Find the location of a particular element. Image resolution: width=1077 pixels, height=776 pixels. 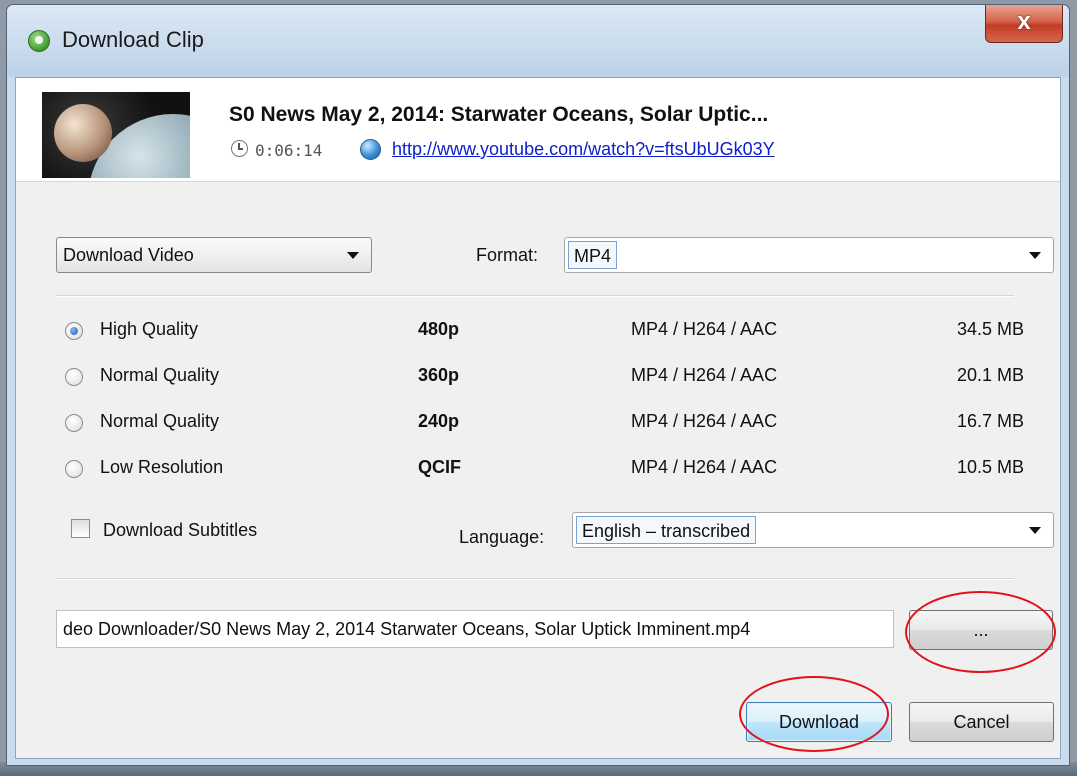

download-button: Download is located at coordinates (819, 722).